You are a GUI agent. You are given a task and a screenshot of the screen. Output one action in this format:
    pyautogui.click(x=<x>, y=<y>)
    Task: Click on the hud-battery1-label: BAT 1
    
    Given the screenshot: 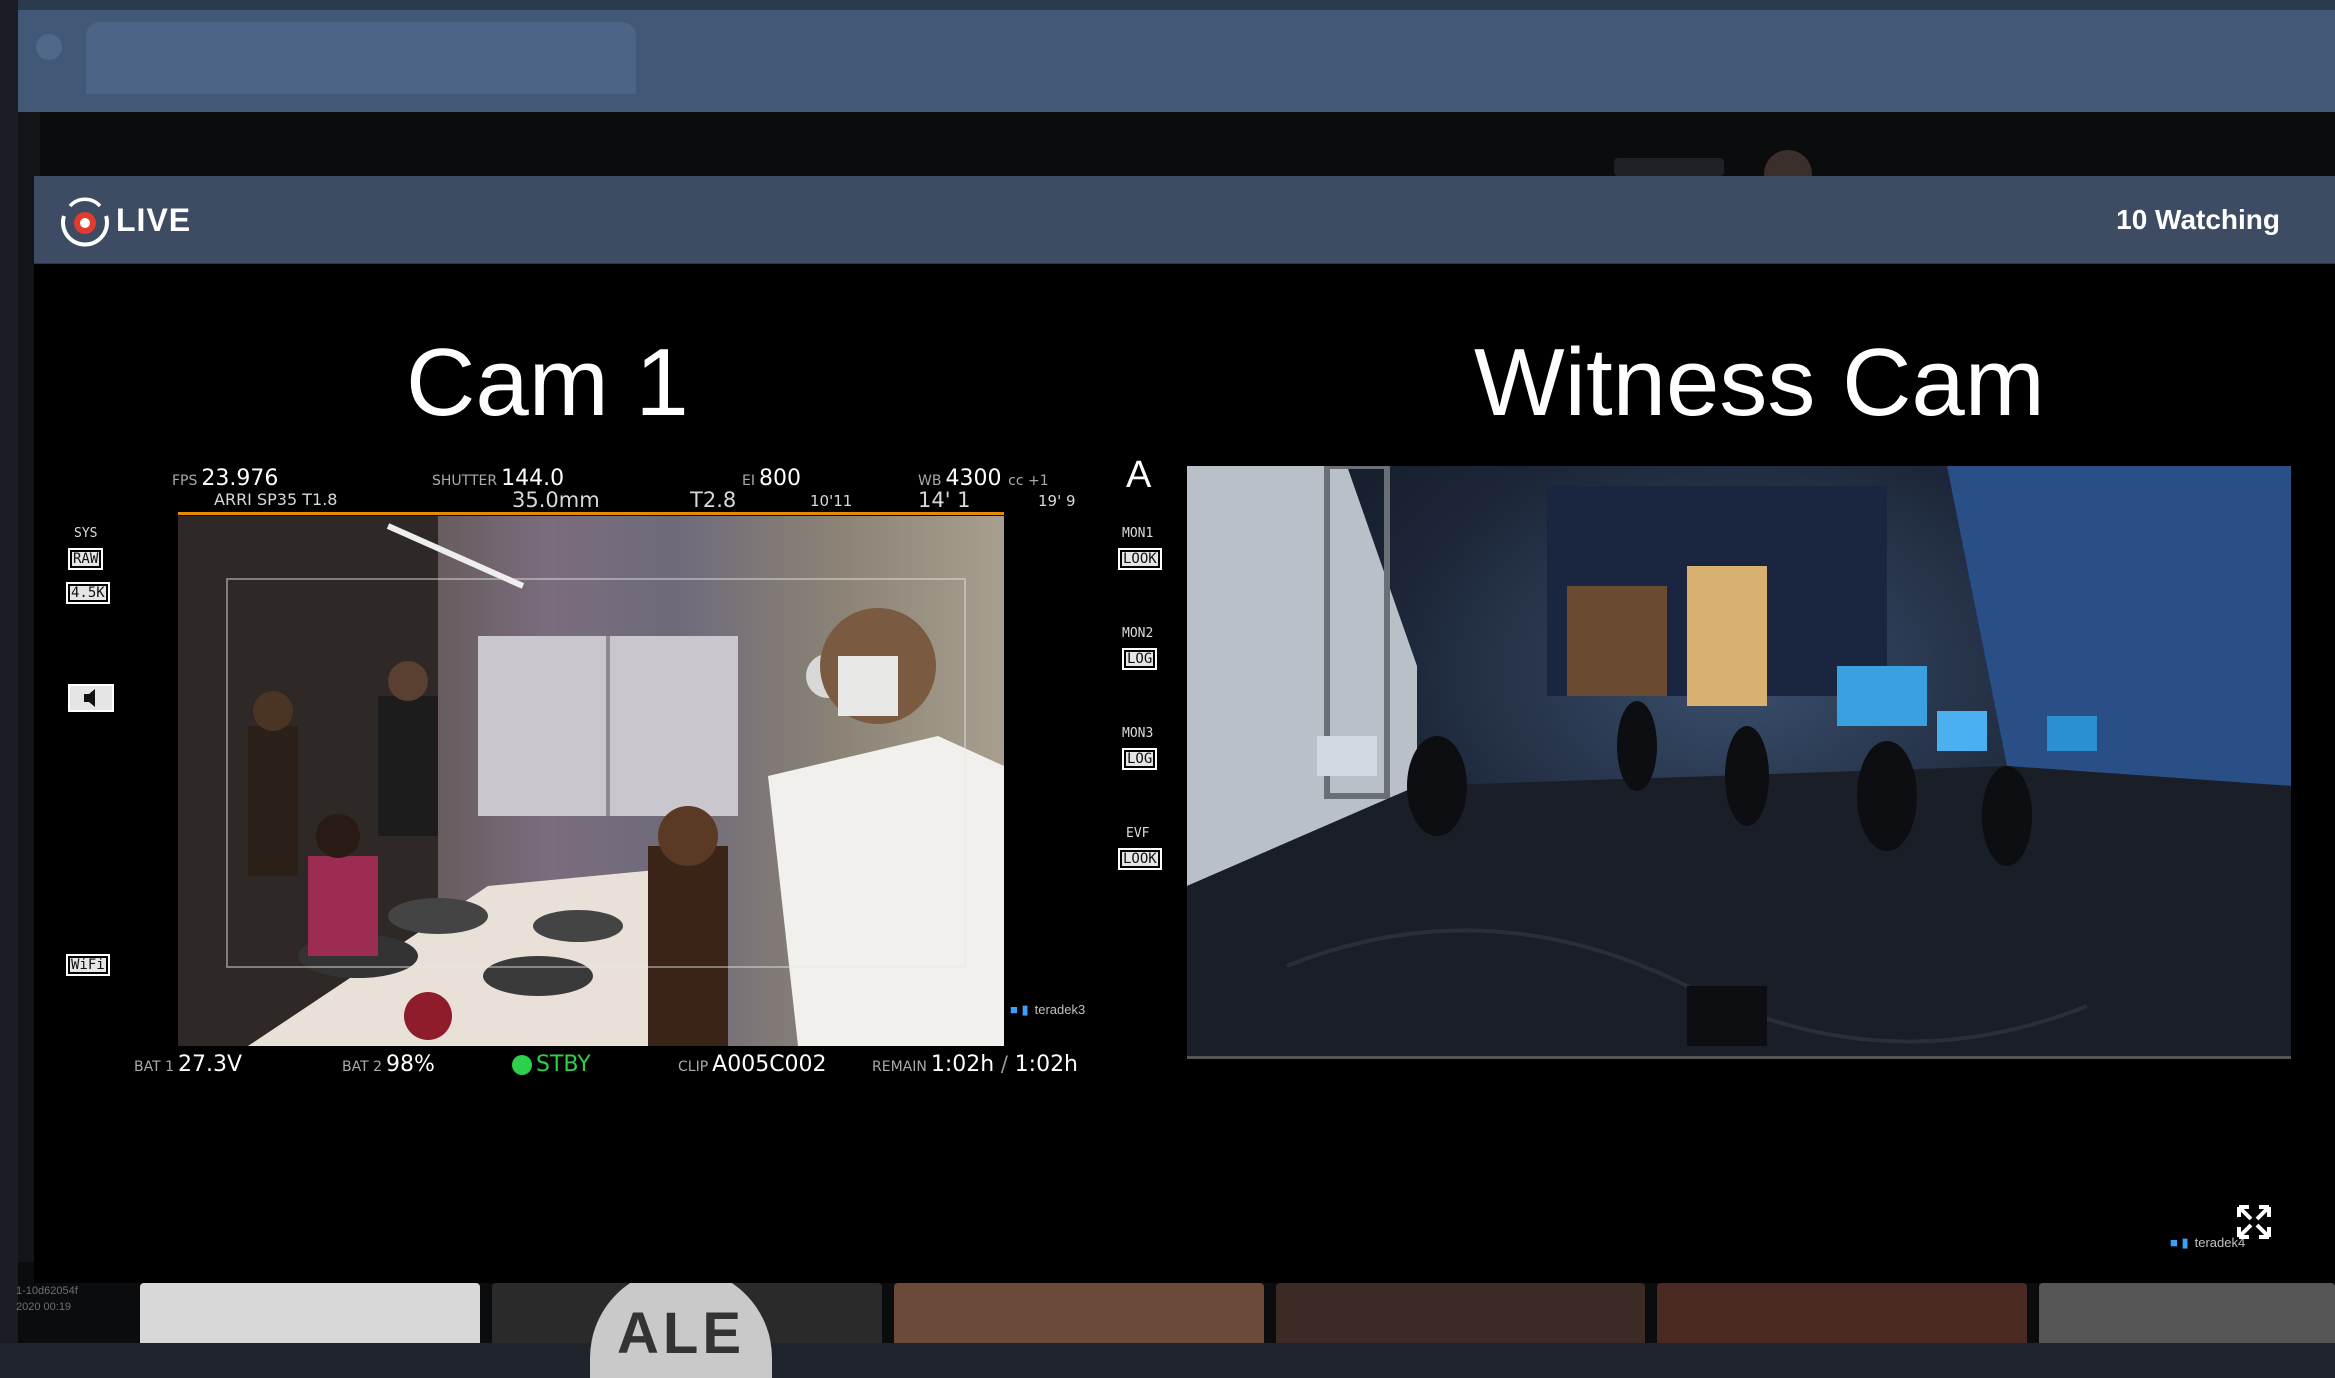 What is the action you would take?
    pyautogui.click(x=154, y=1067)
    